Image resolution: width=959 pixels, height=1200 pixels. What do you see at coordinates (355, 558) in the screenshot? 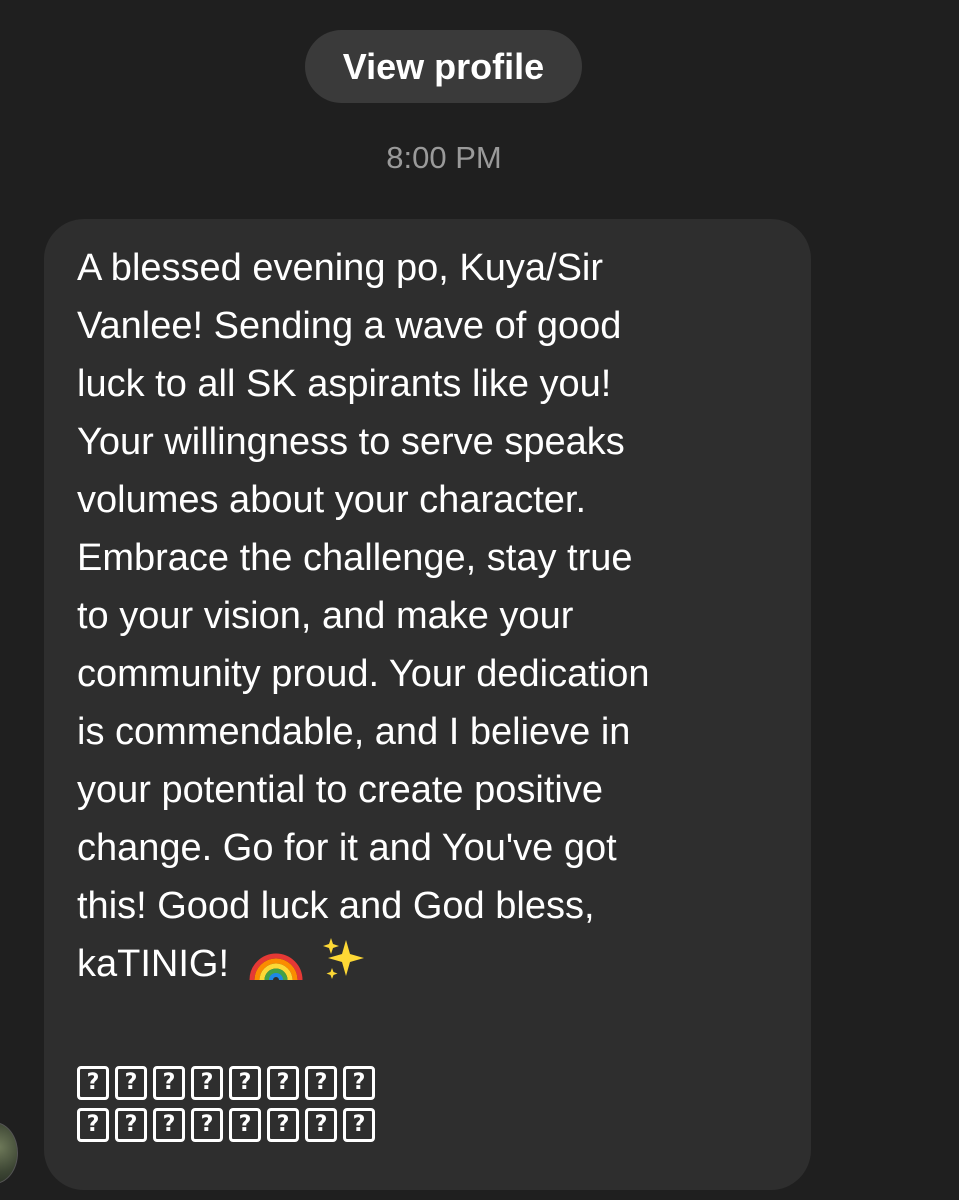
I see `message-line: Embrace the challenge, stay true` at bounding box center [355, 558].